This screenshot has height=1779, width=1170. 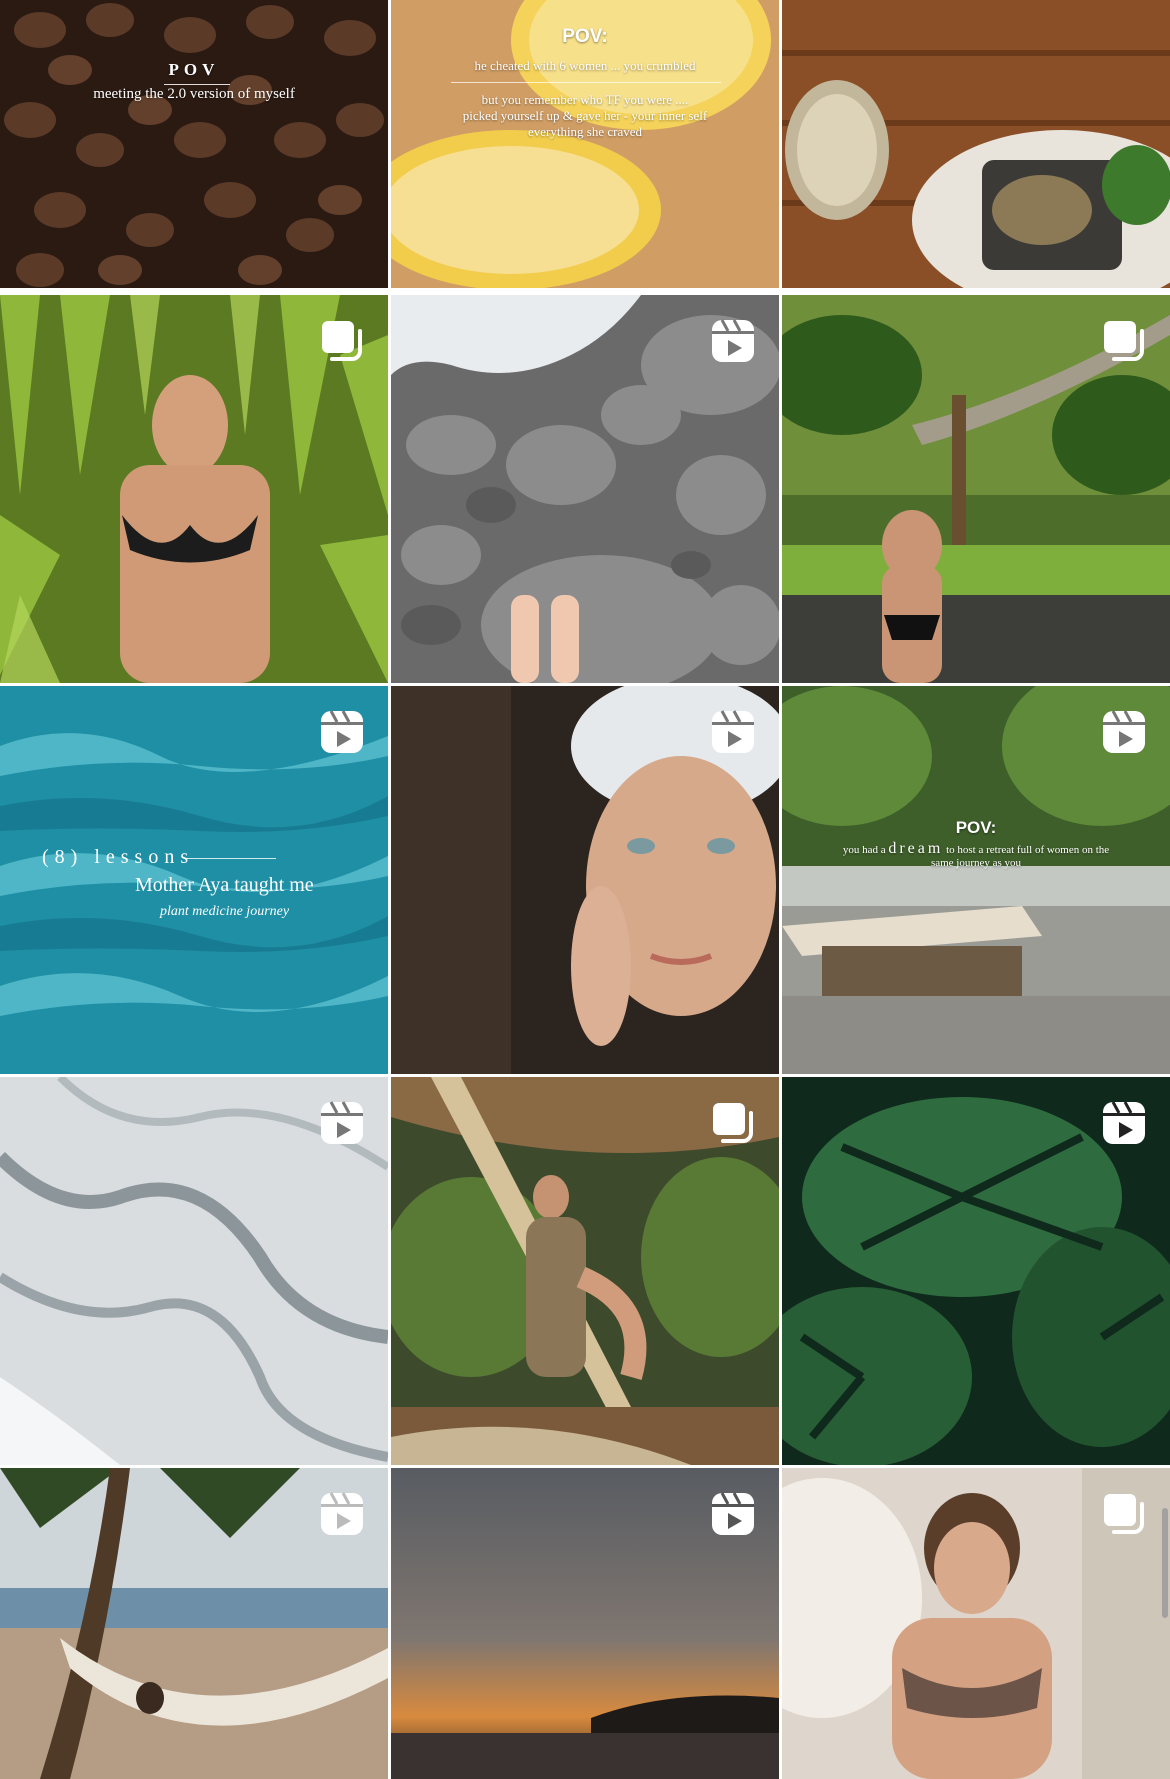 I want to click on coconut-bowl-image, so click(x=976, y=144).